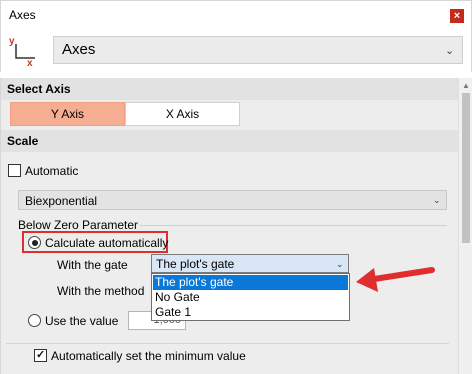 This screenshot has width=472, height=374. Describe the element at coordinates (230, 141) in the screenshot. I see `section-scale: Scale` at that location.